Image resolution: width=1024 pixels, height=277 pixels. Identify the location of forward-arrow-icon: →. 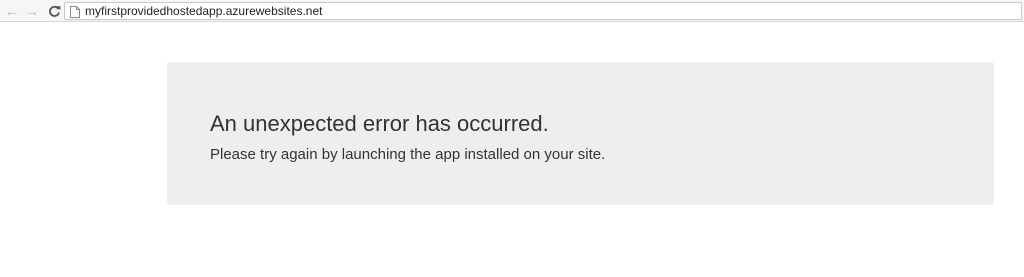
(32, 11).